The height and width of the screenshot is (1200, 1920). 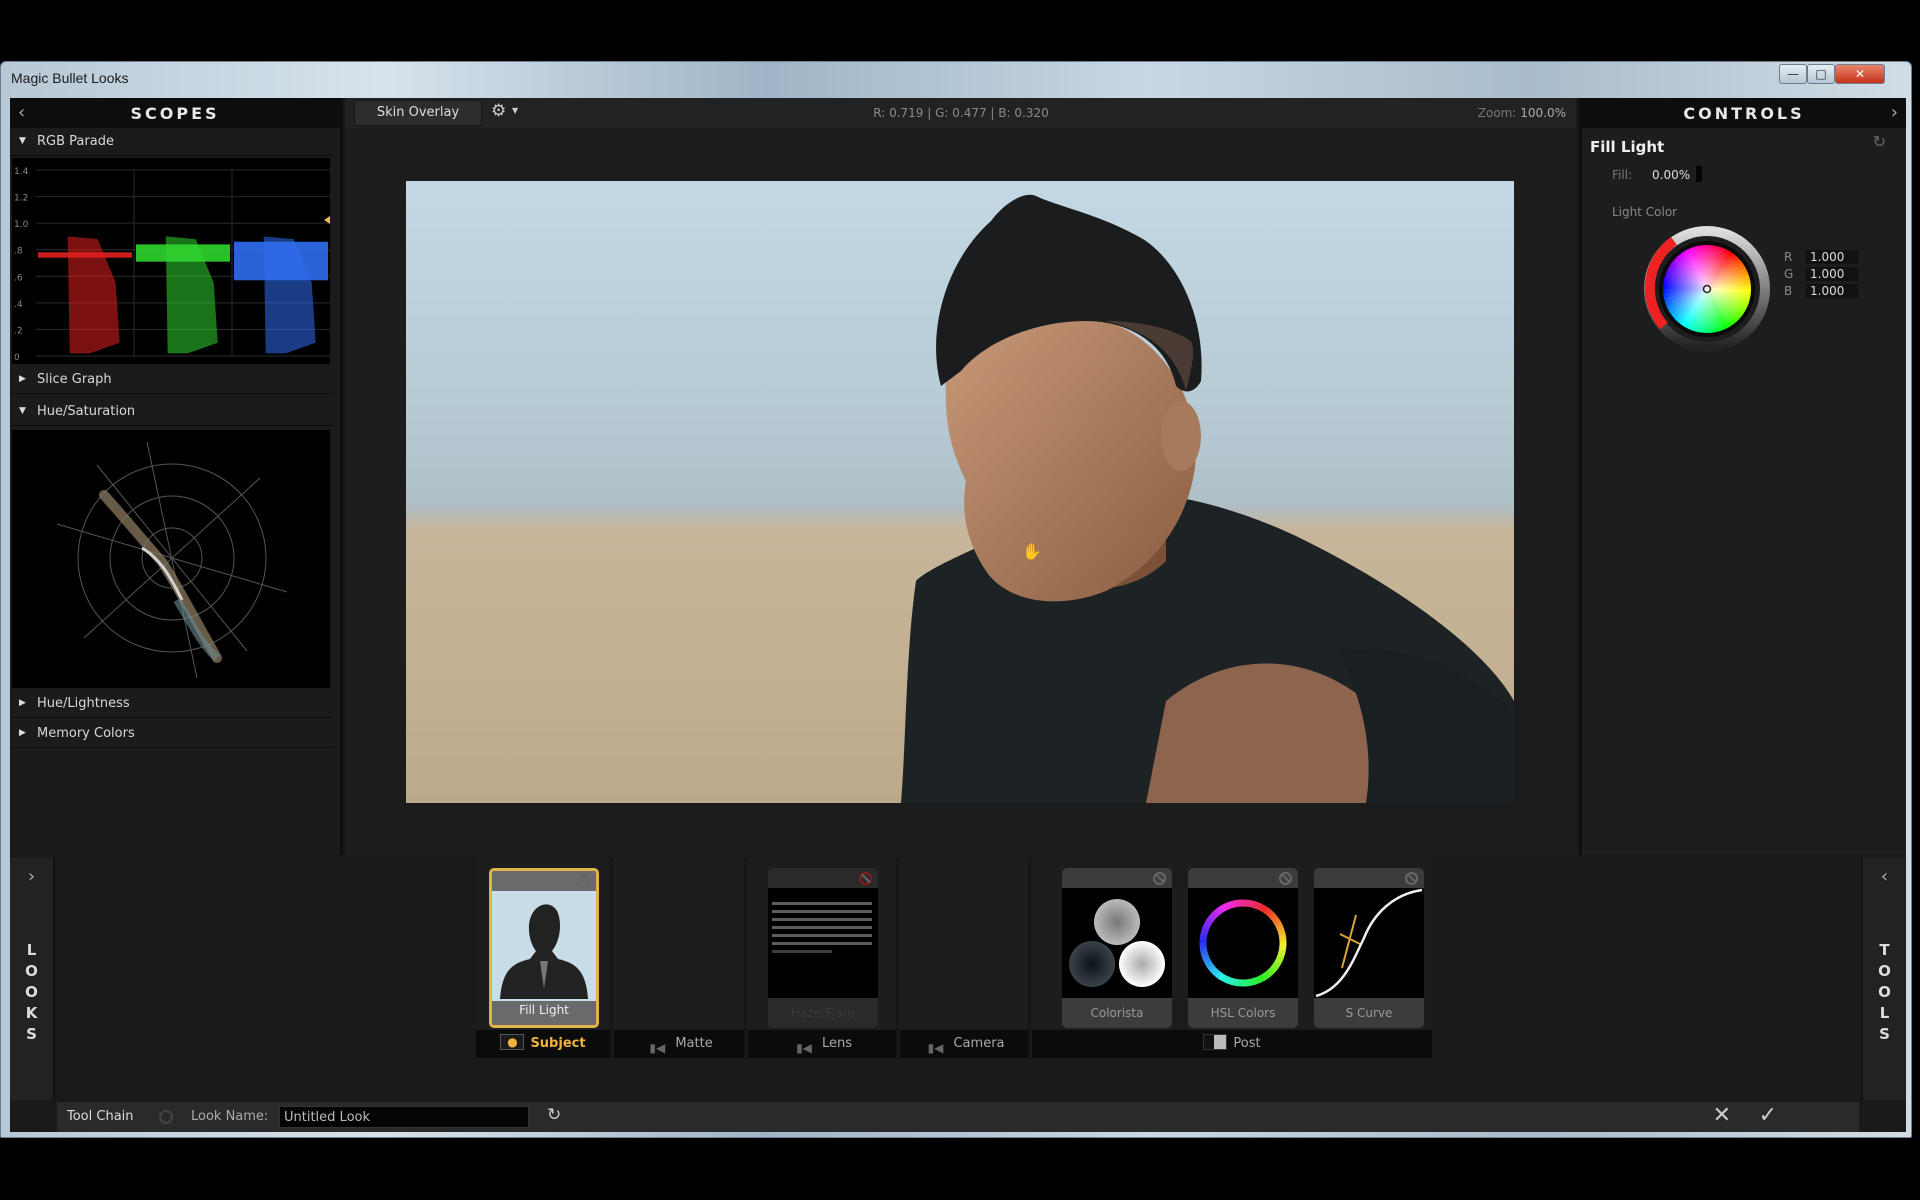 What do you see at coordinates (544, 948) in the screenshot?
I see `tool-card-fill-light: Fill Light` at bounding box center [544, 948].